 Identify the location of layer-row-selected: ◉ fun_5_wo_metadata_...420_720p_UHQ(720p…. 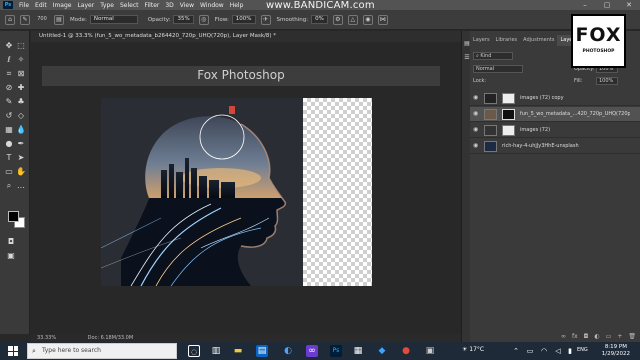
(555, 114).